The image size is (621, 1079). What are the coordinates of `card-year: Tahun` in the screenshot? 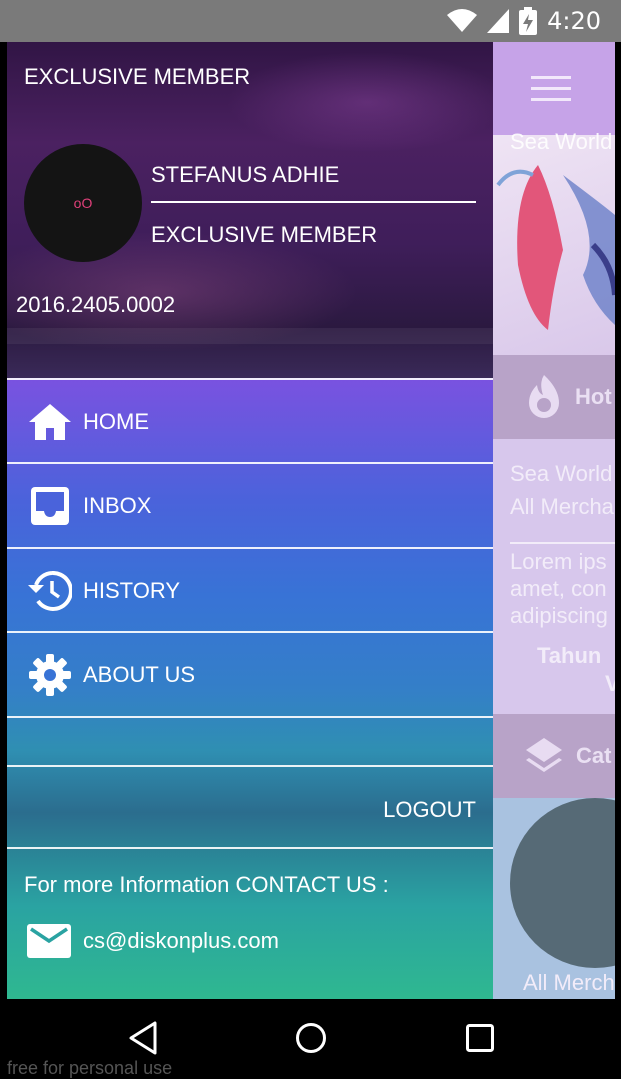 It's located at (569, 655).